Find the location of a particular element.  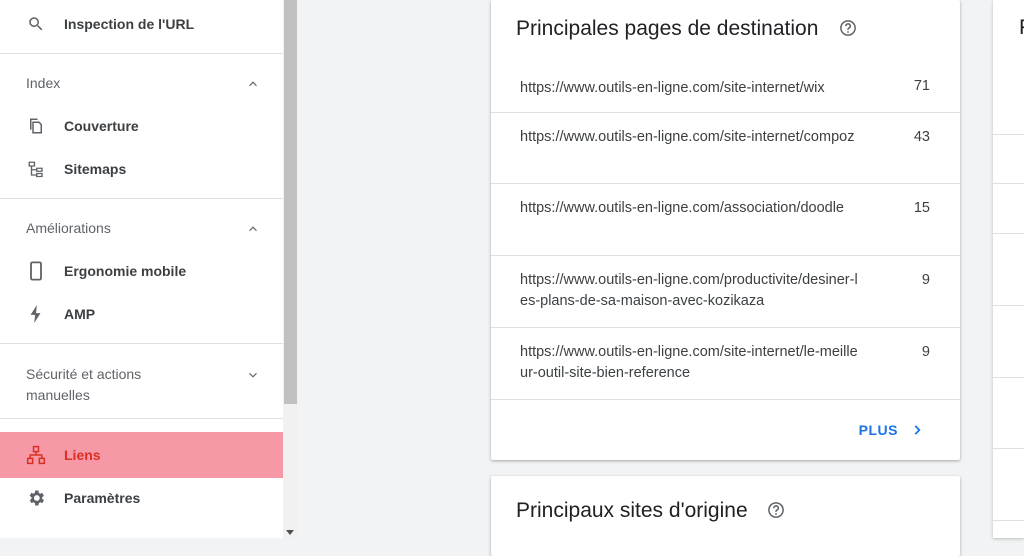

sidebar-item-mobile: Ergonomie mobile is located at coordinates (141, 271).